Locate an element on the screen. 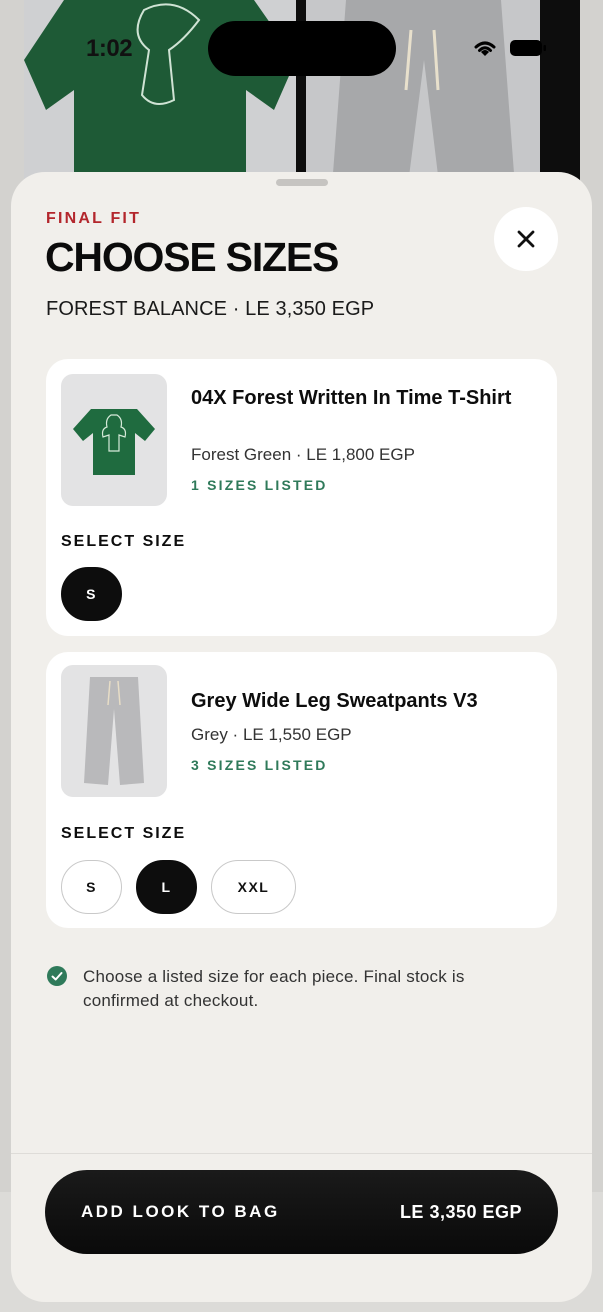 This screenshot has width=603, height=1312. sizes-listed-count: 1 SIZES LISTED is located at coordinates (259, 485).